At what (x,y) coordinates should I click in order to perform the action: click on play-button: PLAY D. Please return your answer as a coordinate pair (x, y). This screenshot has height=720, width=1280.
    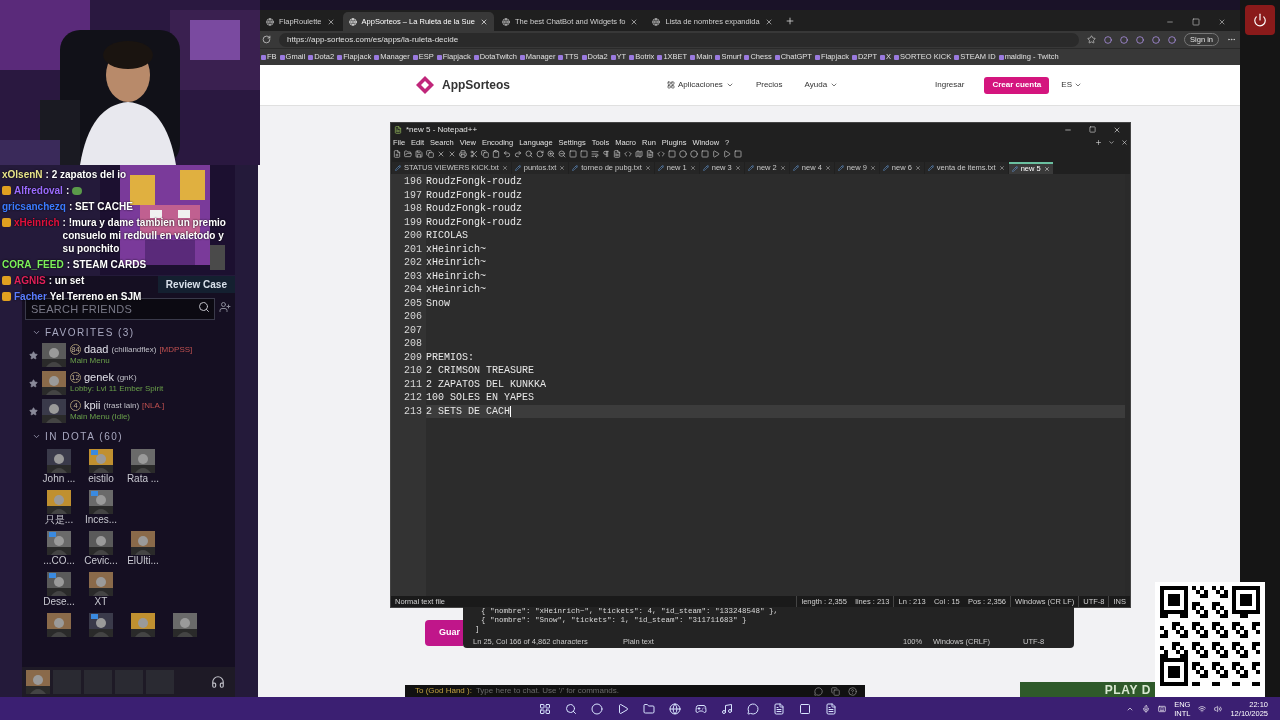
    Looking at the image, I should click on (1087, 689).